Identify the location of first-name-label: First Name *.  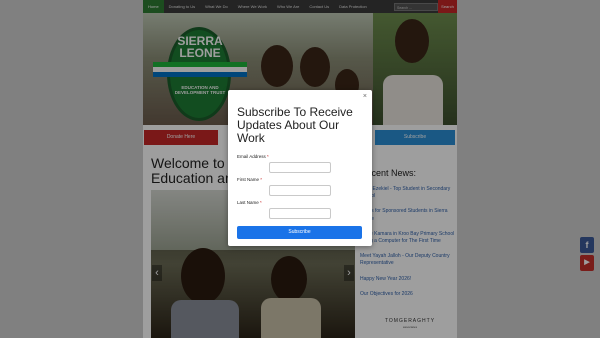
(249, 179).